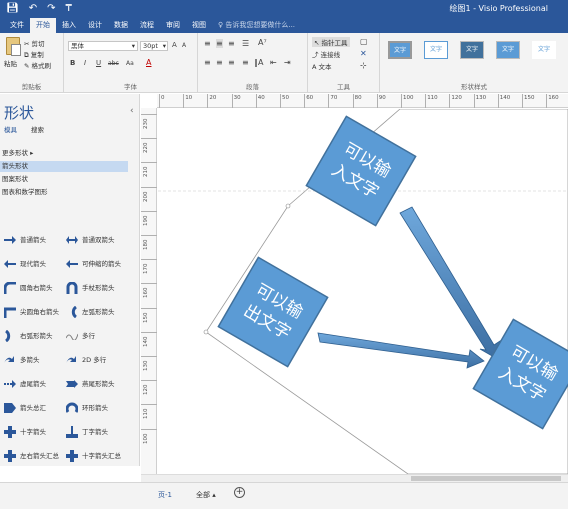  What do you see at coordinates (51, 9) in the screenshot?
I see `redo-icon: ↷` at bounding box center [51, 9].